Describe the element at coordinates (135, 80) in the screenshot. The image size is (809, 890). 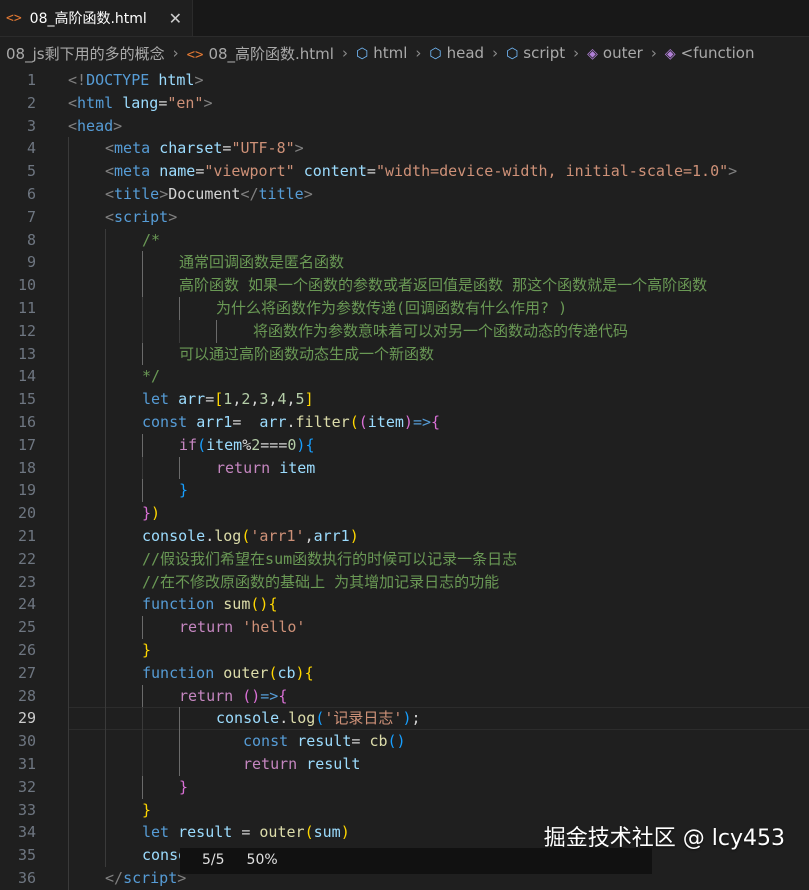
I see `code-text: <!DOCTYPE html>` at that location.